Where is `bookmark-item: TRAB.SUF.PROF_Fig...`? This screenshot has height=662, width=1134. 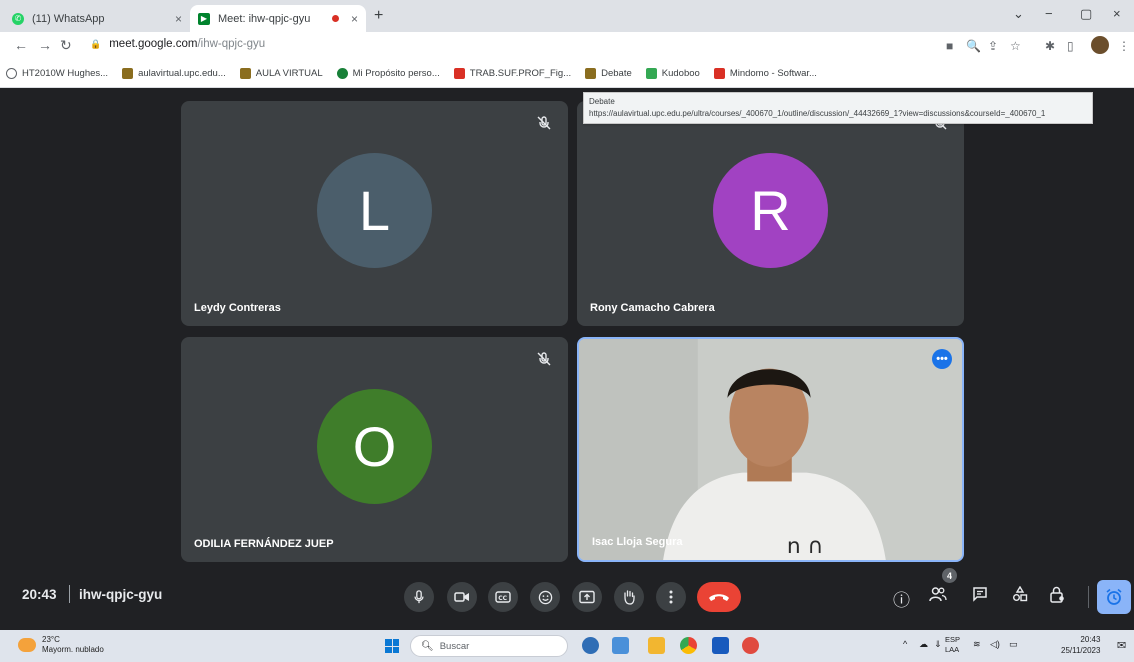 bookmark-item: TRAB.SUF.PROF_Fig... is located at coordinates (512, 73).